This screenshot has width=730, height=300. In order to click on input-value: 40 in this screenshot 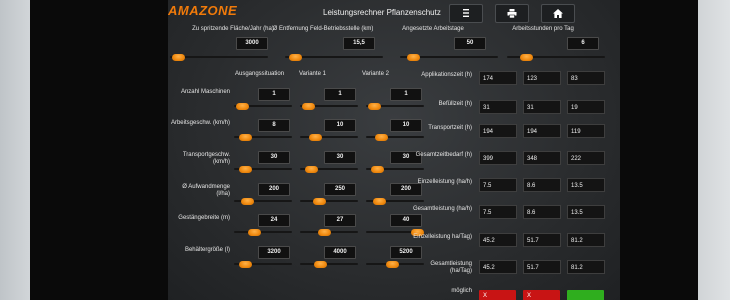, I will do `click(406, 220)`.